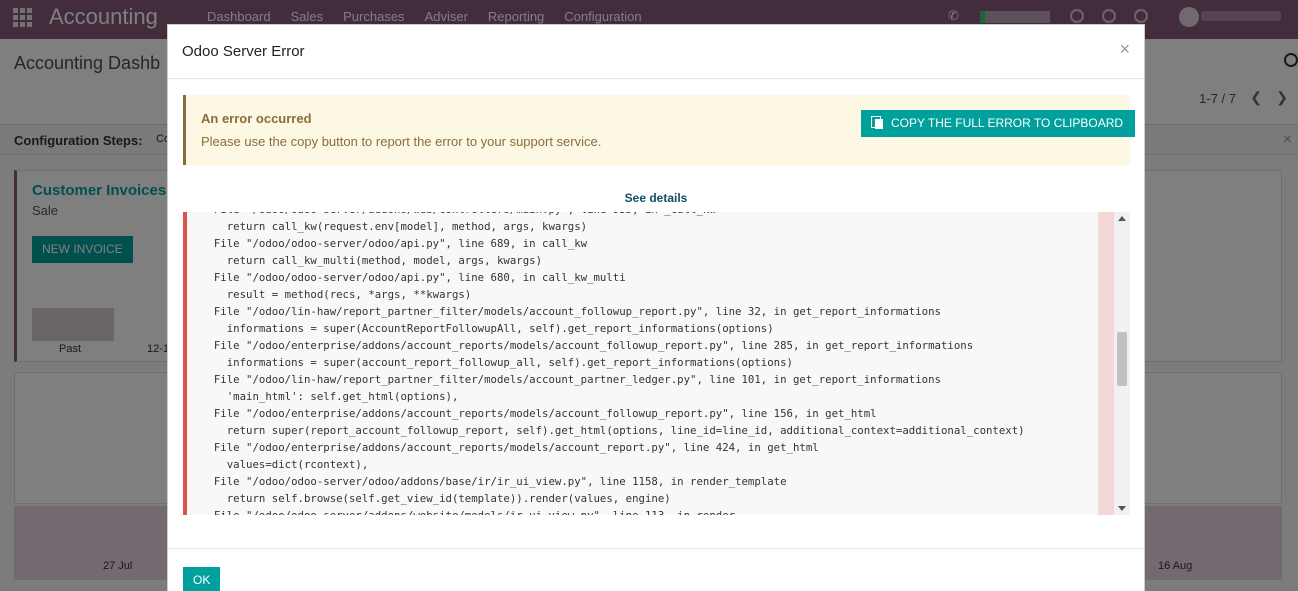  I want to click on copy-error-label: COPY THE FULL ERROR TO CLIPBOARD, so click(1007, 123).